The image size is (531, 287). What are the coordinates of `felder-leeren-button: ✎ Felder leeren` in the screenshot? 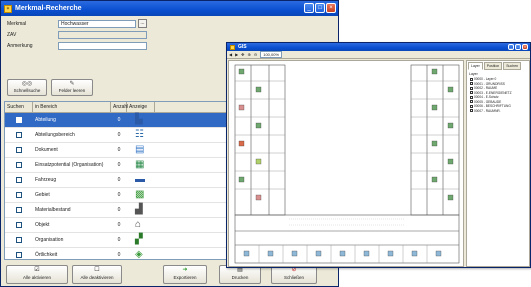 It's located at (72, 87).